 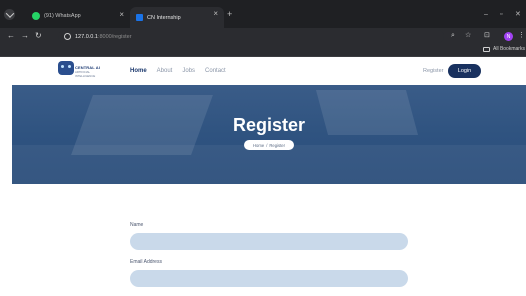 What do you see at coordinates (146, 262) in the screenshot?
I see `email-label: Email Address` at bounding box center [146, 262].